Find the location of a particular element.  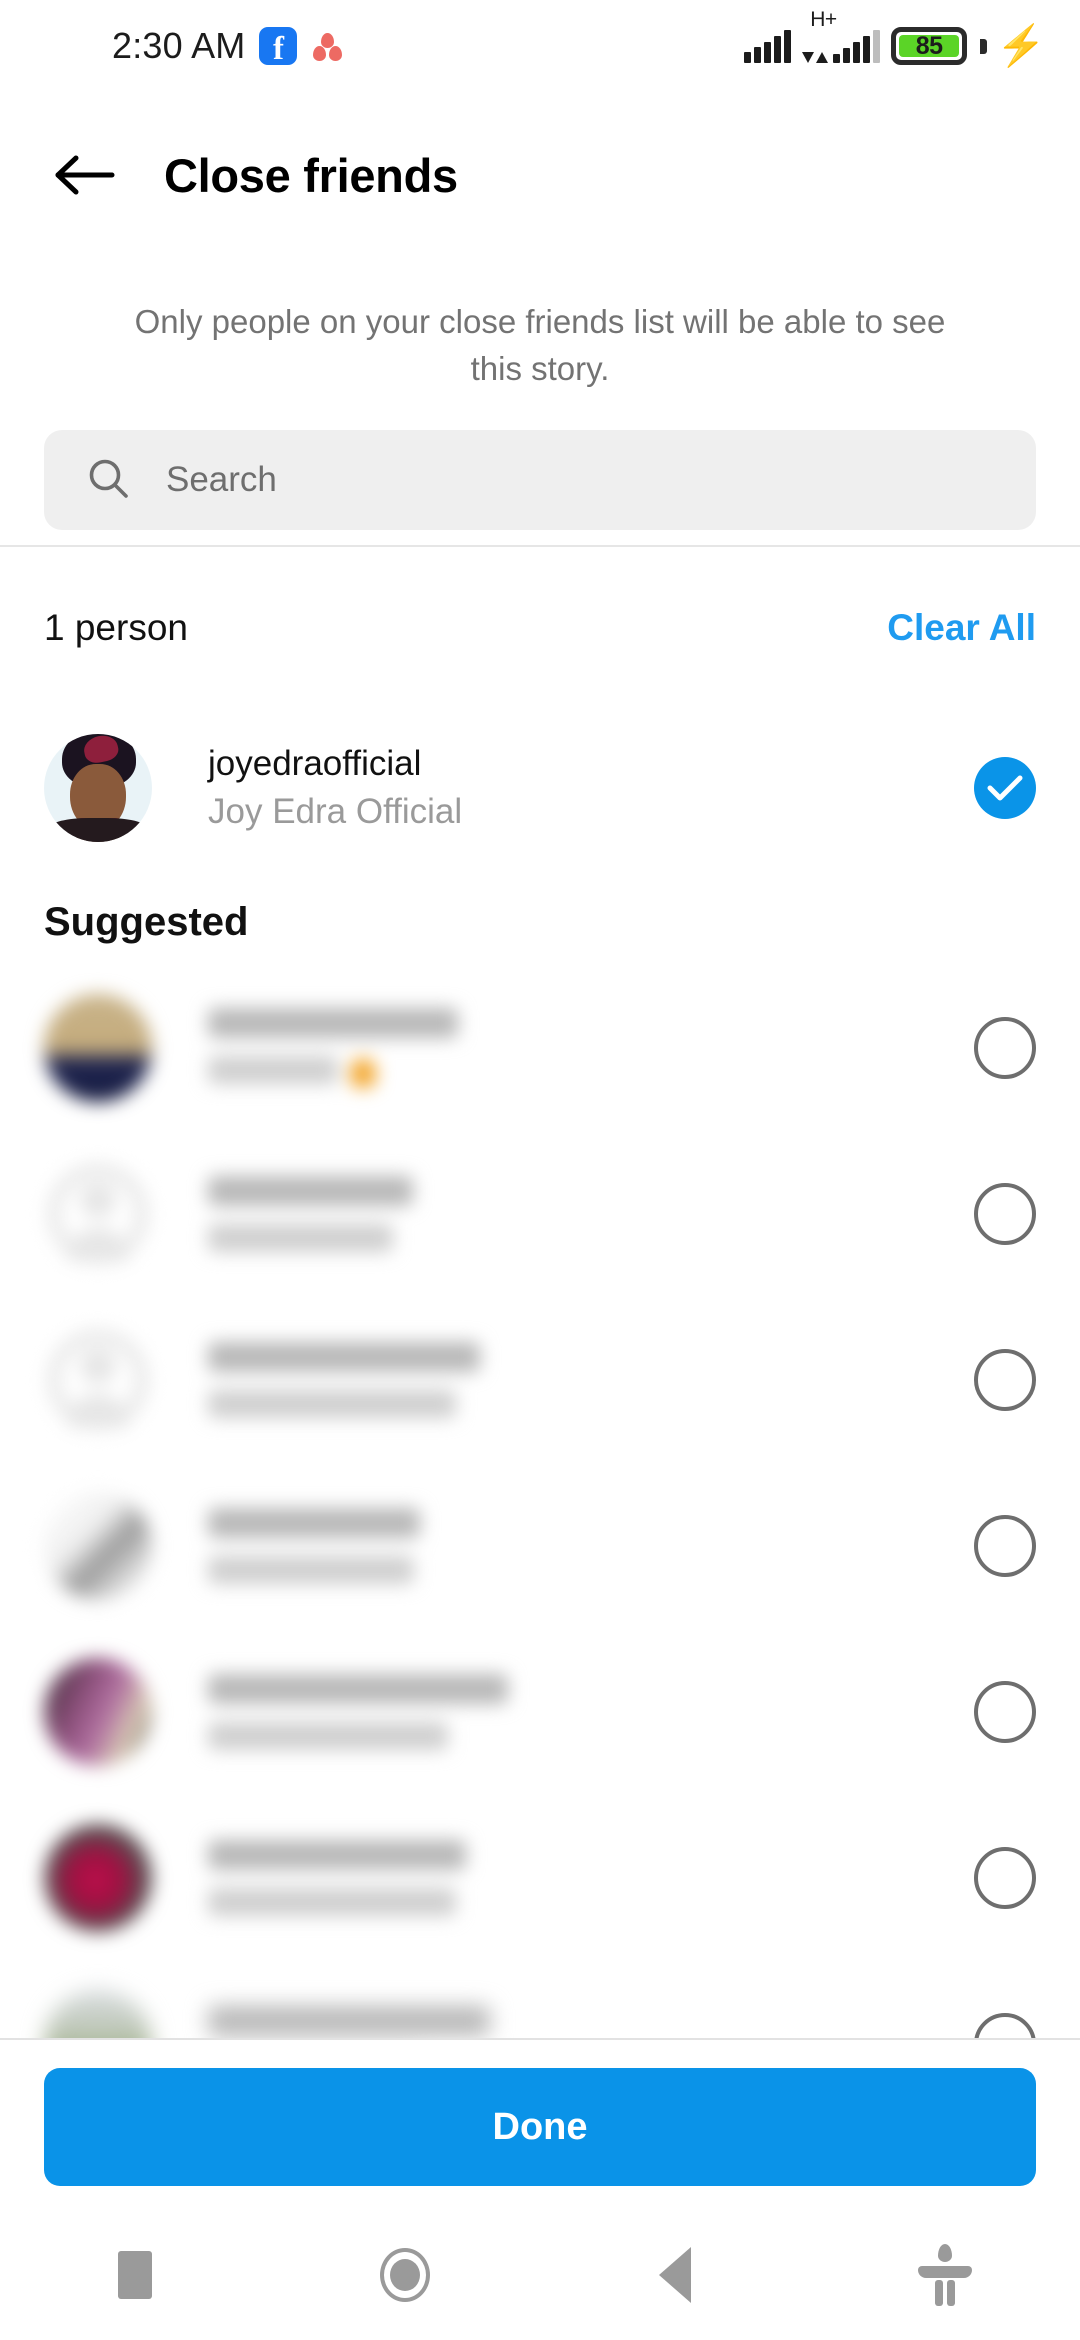

fullname-label: Joy Edra Official is located at coordinates (335, 811).